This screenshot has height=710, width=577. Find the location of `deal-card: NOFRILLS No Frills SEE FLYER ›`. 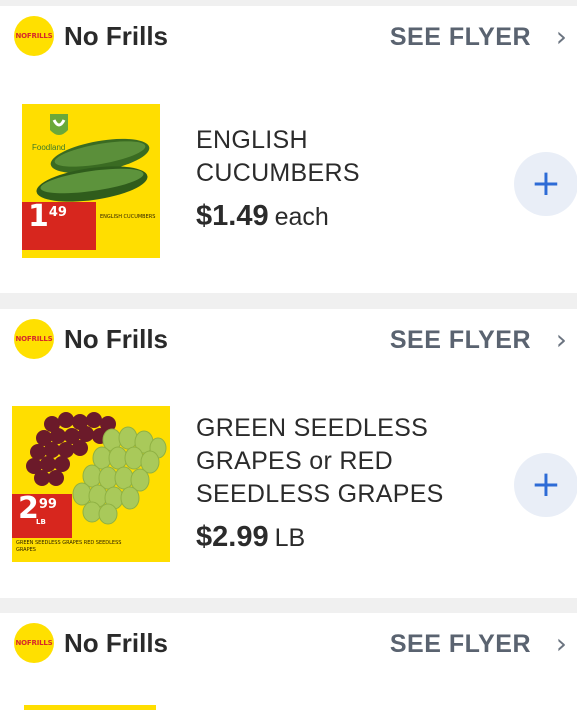

deal-card: NOFRILLS No Frills SEE FLYER › is located at coordinates (288, 661).